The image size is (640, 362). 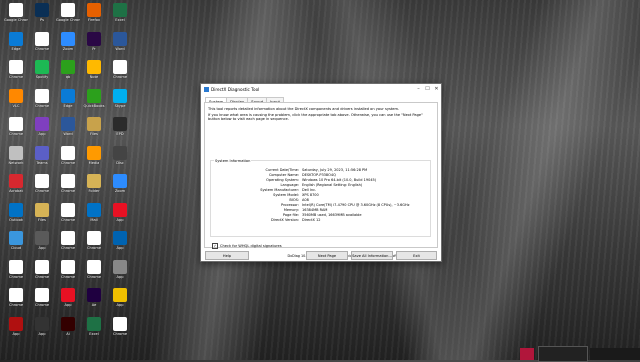 I want to click on desktop-icon-label: Zoom, so click(x=120, y=191).